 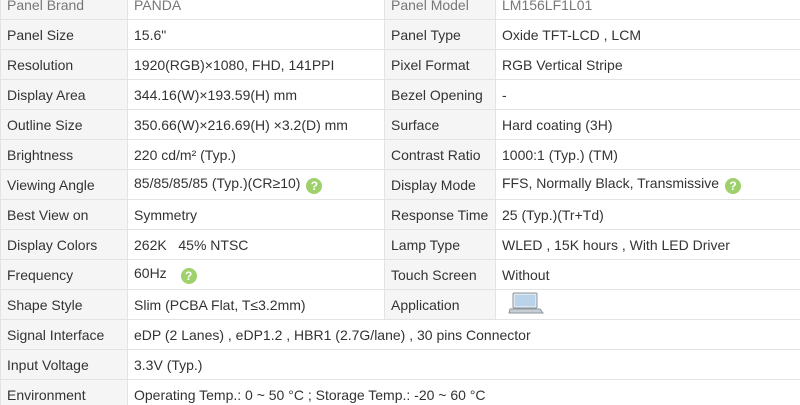 I want to click on value-frequency-cell: 60Hz?, so click(x=256, y=274).